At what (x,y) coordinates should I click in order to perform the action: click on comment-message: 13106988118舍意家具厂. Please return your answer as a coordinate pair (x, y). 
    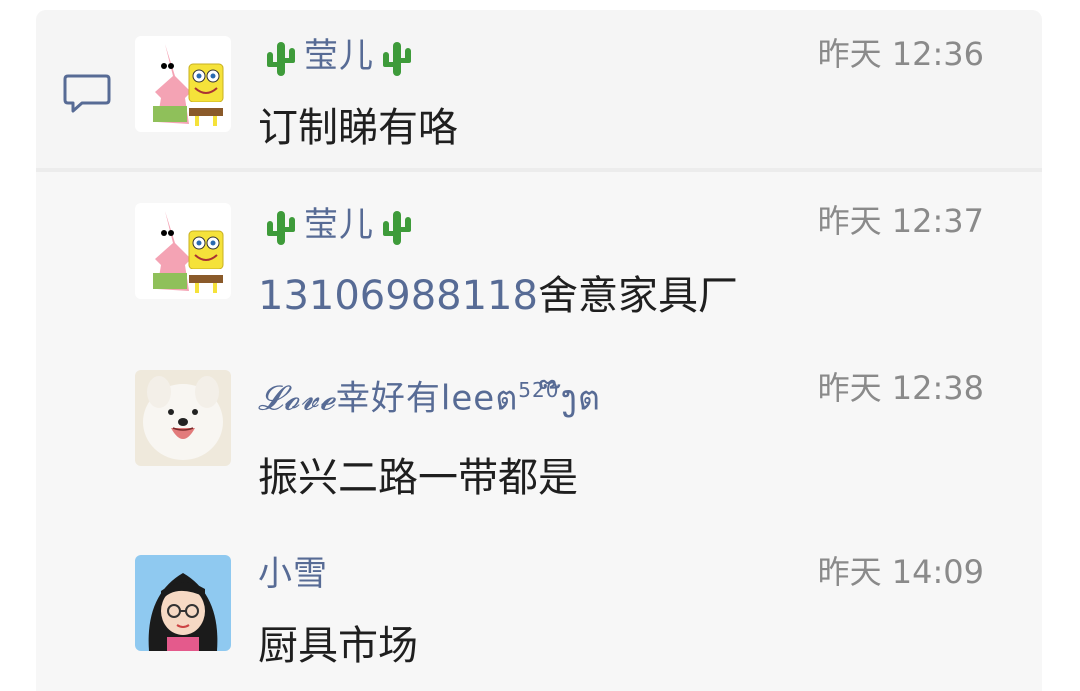
    Looking at the image, I should click on (498, 296).